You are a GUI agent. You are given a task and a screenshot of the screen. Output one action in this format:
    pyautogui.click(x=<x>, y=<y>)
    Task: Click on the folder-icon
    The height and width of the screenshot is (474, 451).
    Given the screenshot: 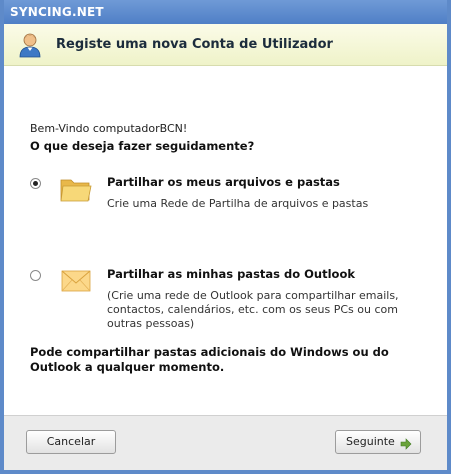 What is the action you would take?
    pyautogui.click(x=76, y=189)
    